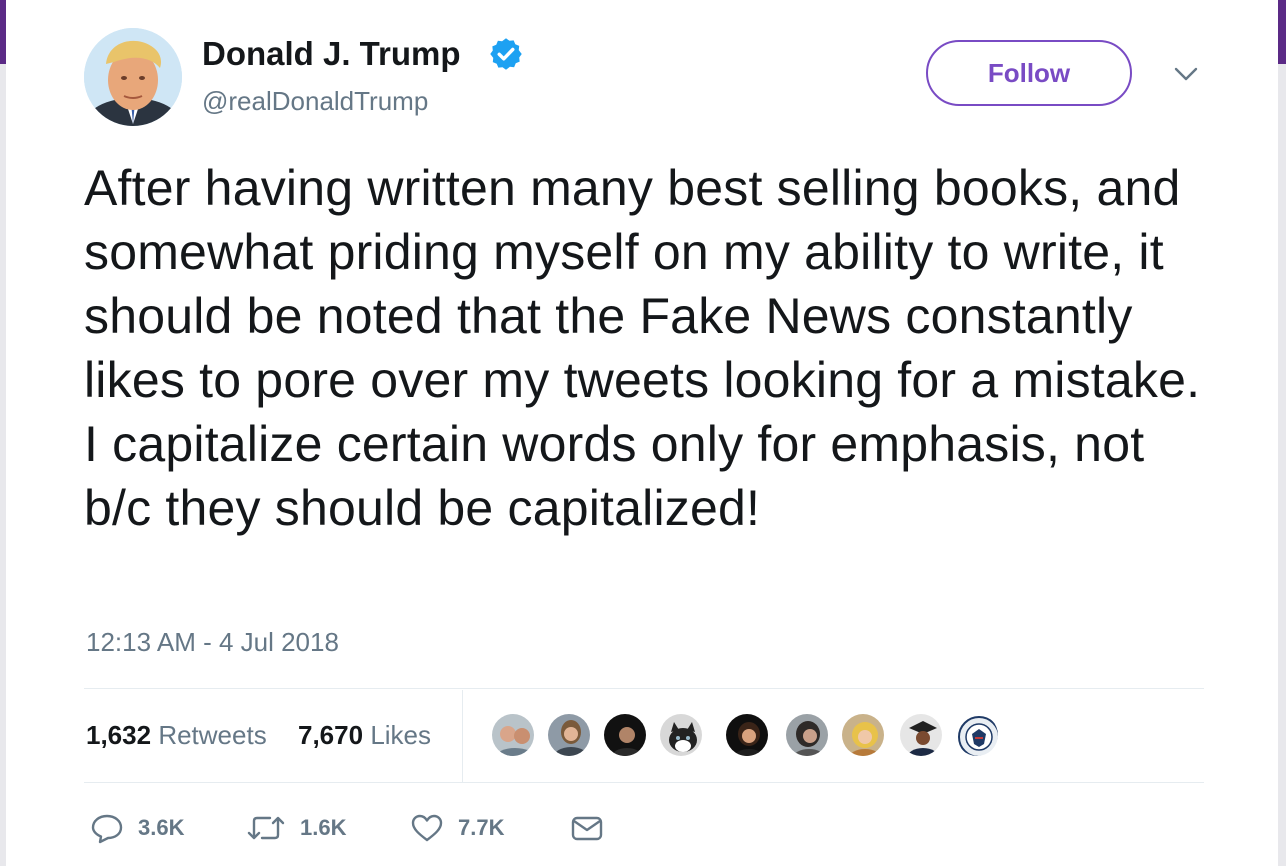  I want to click on chevron-down-icon, so click(1186, 74).